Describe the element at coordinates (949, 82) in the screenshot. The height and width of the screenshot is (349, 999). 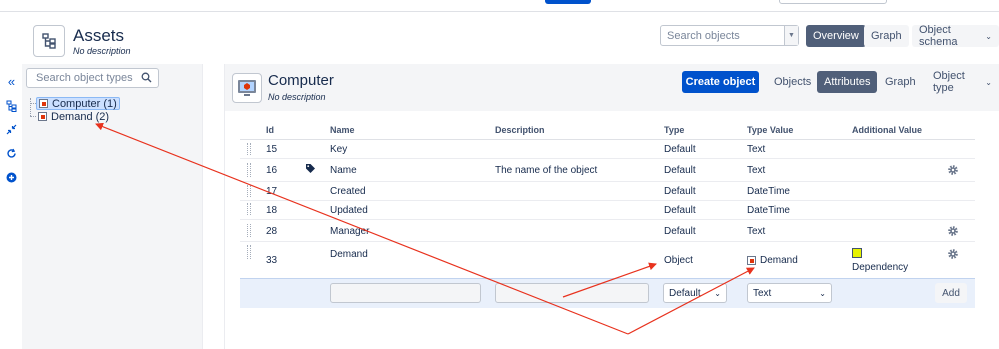
I see `tab-object-type-label: Object type` at that location.